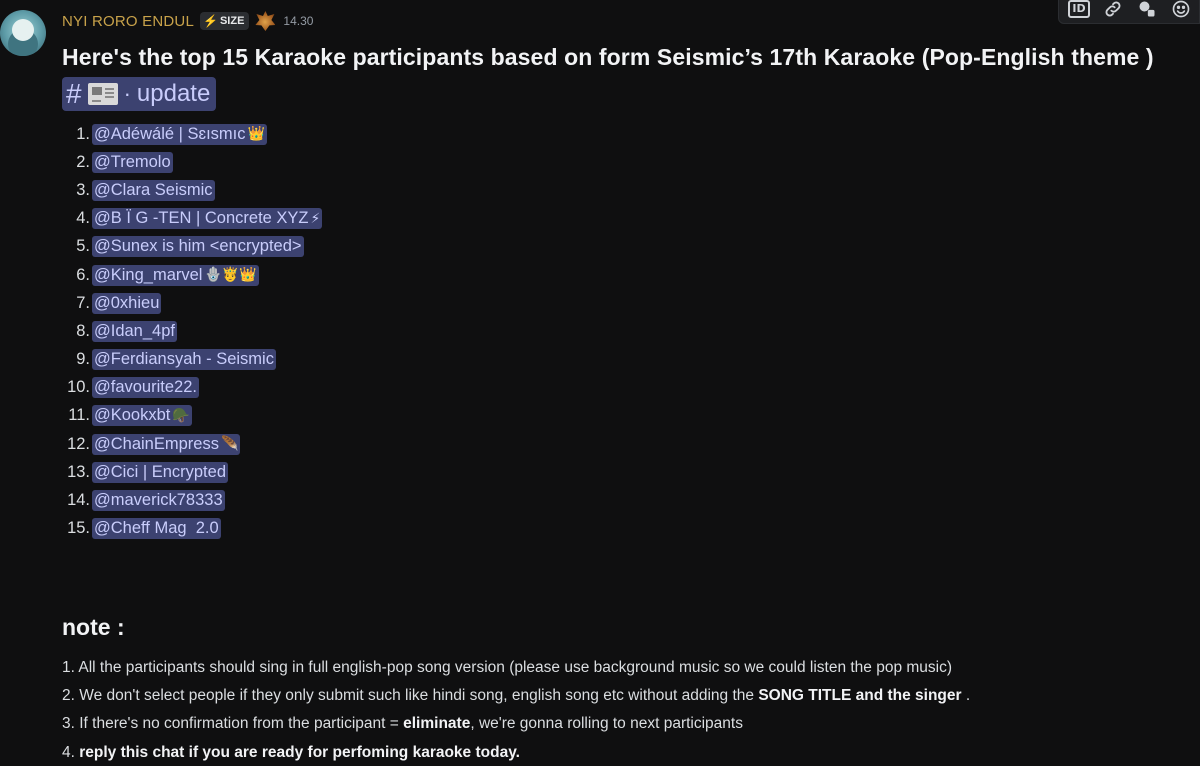 The width and height of the screenshot is (1200, 766). What do you see at coordinates (1147, 9) in the screenshot?
I see `apps-icon` at bounding box center [1147, 9].